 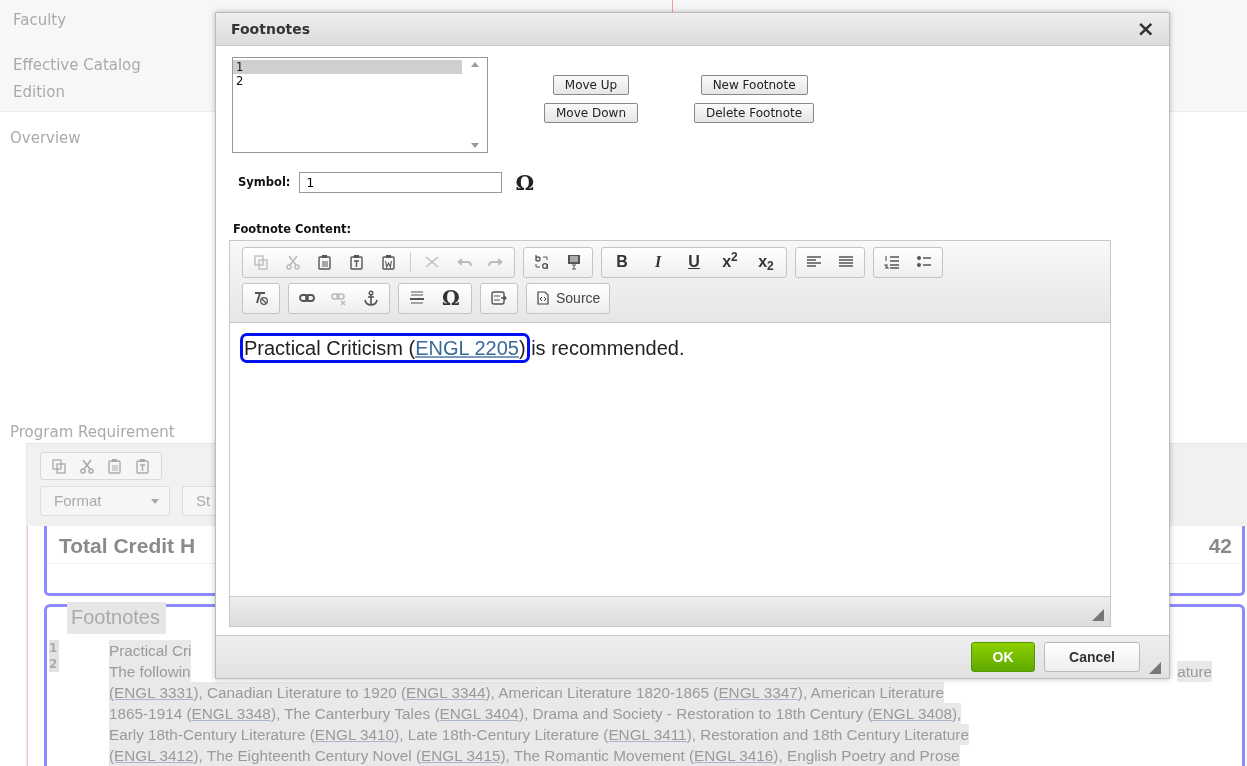 I want to click on dialog-title: Footnotes, so click(x=271, y=29).